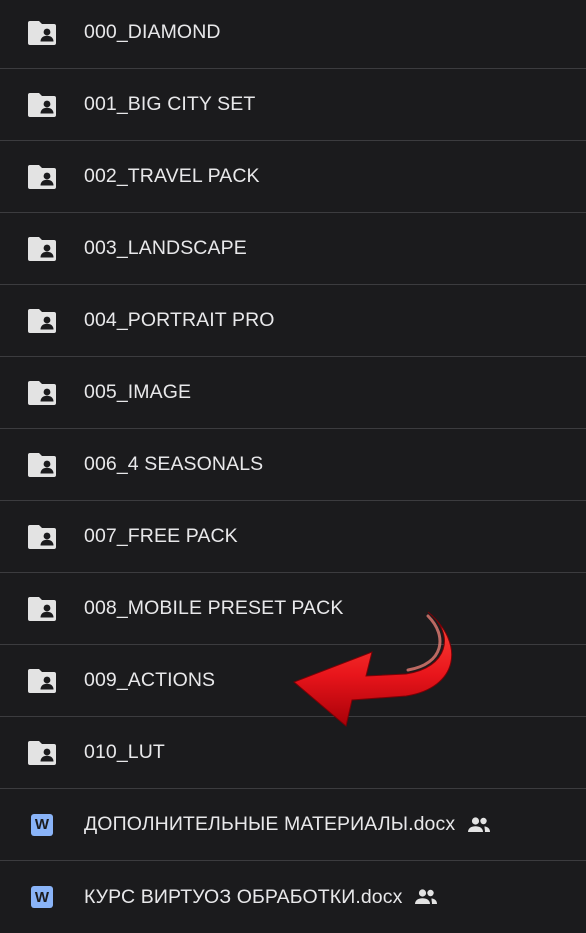 The height and width of the screenshot is (933, 586). Describe the element at coordinates (214, 608) in the screenshot. I see `file-name: 008_MOBILE PRESET PACK` at that location.